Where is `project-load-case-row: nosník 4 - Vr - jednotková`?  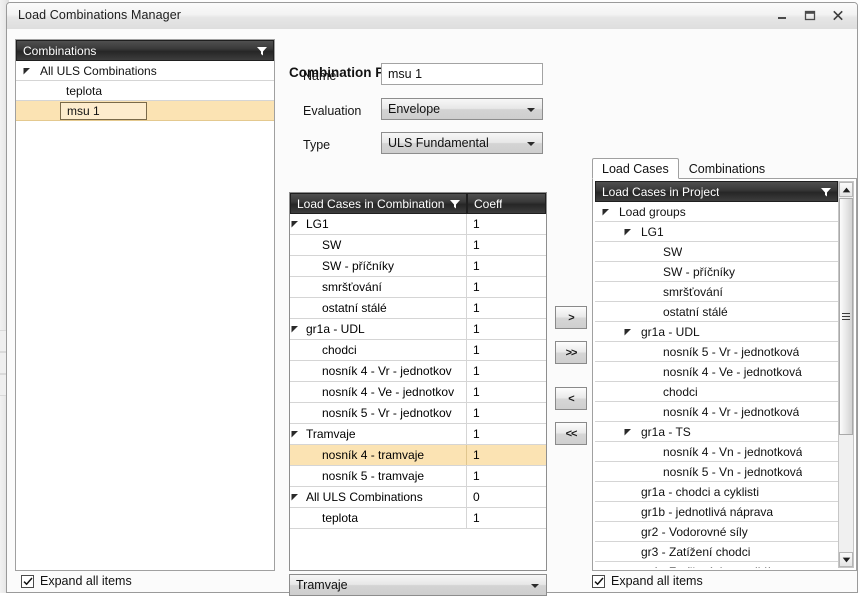 project-load-case-row: nosník 4 - Vr - jednotková is located at coordinates (716, 412).